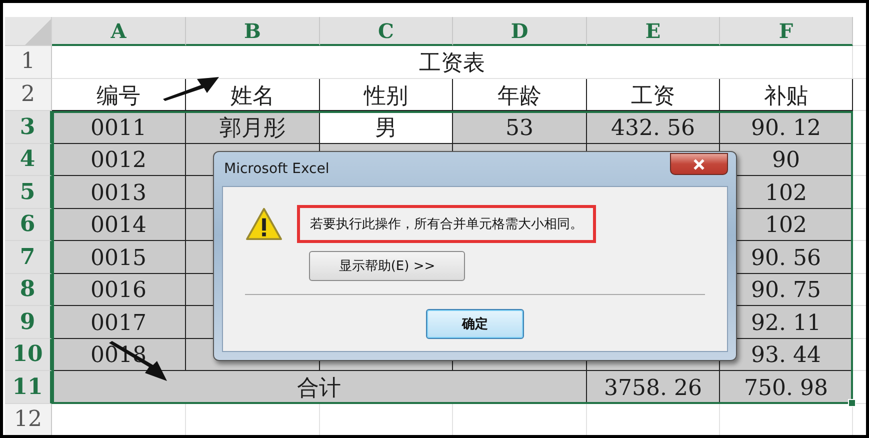  What do you see at coordinates (653, 387) in the screenshot?
I see `table-cell: 3758. 26` at bounding box center [653, 387].